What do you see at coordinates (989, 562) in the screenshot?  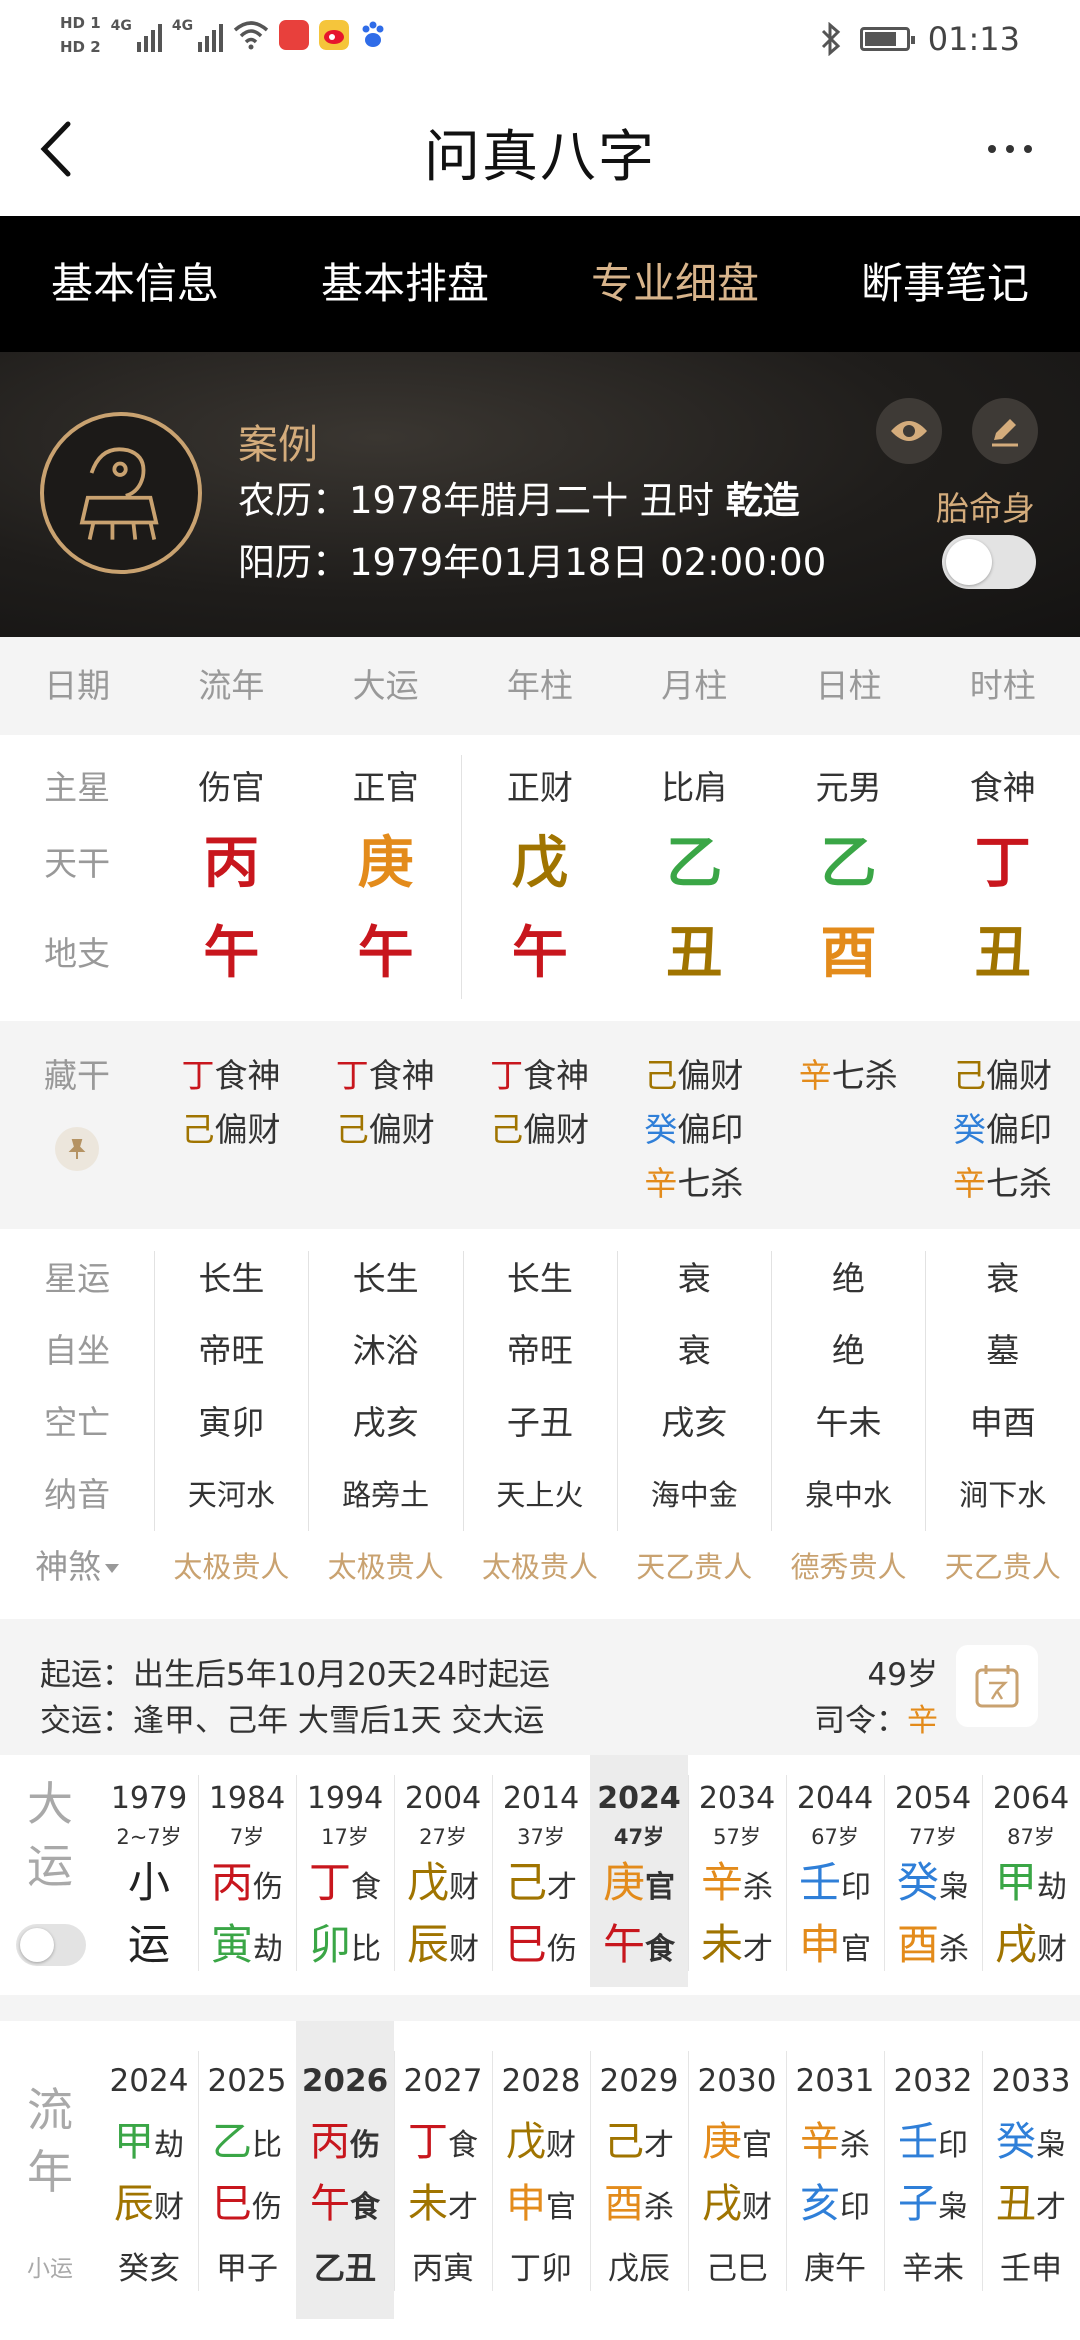 I see `taimingshen-toggle` at bounding box center [989, 562].